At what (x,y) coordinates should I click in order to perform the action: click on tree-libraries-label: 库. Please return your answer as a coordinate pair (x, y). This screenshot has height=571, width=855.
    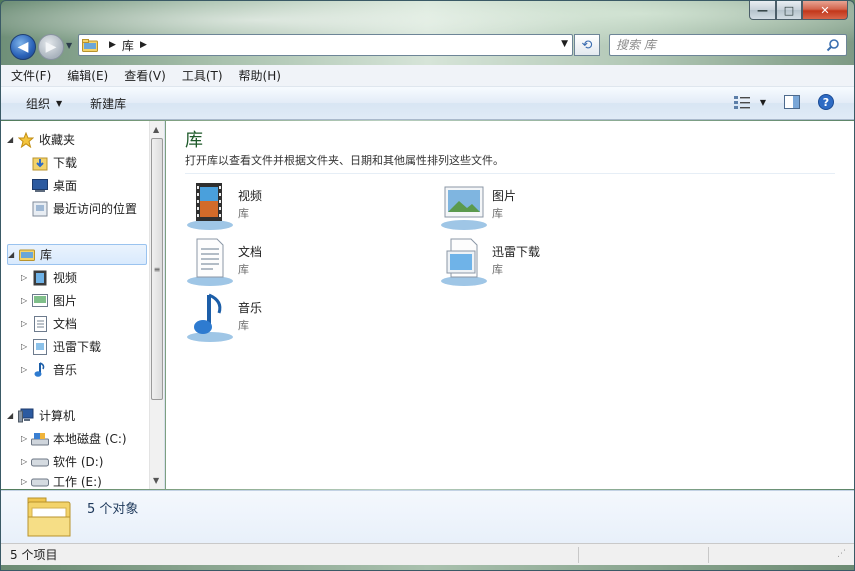
    Looking at the image, I should click on (46, 255).